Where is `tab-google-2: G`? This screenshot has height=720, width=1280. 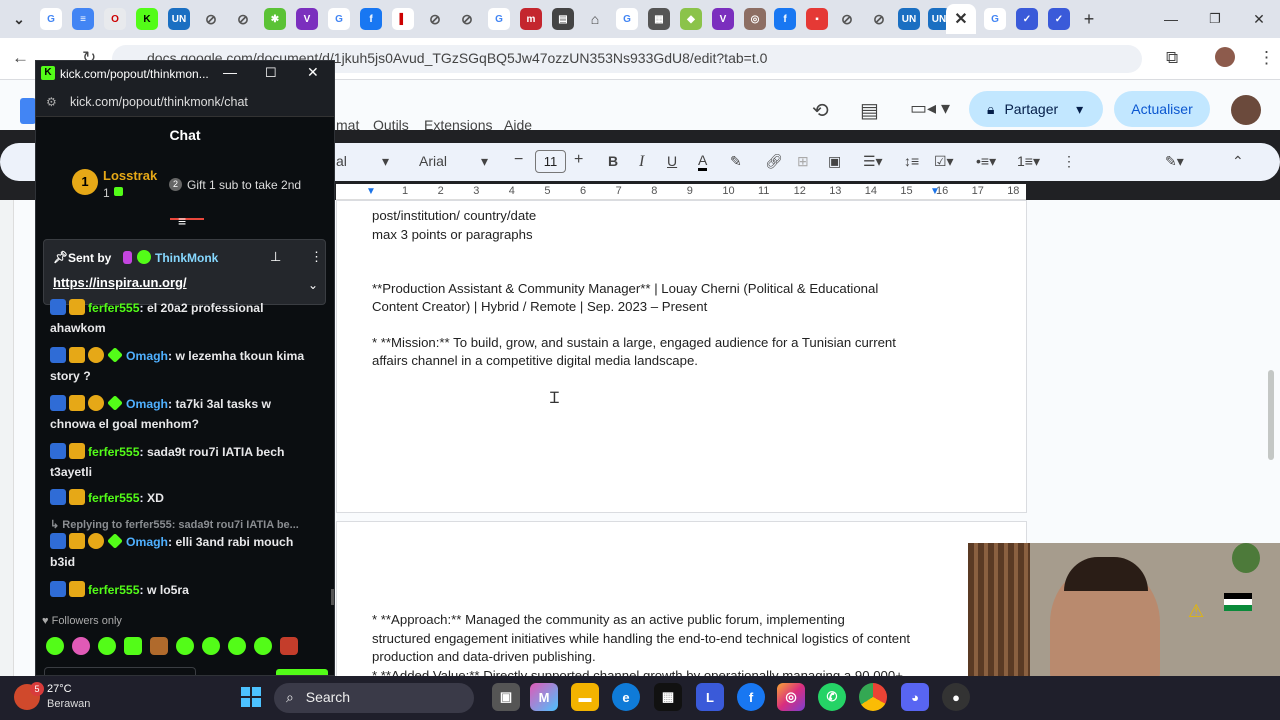 tab-google-2: G is located at coordinates (339, 19).